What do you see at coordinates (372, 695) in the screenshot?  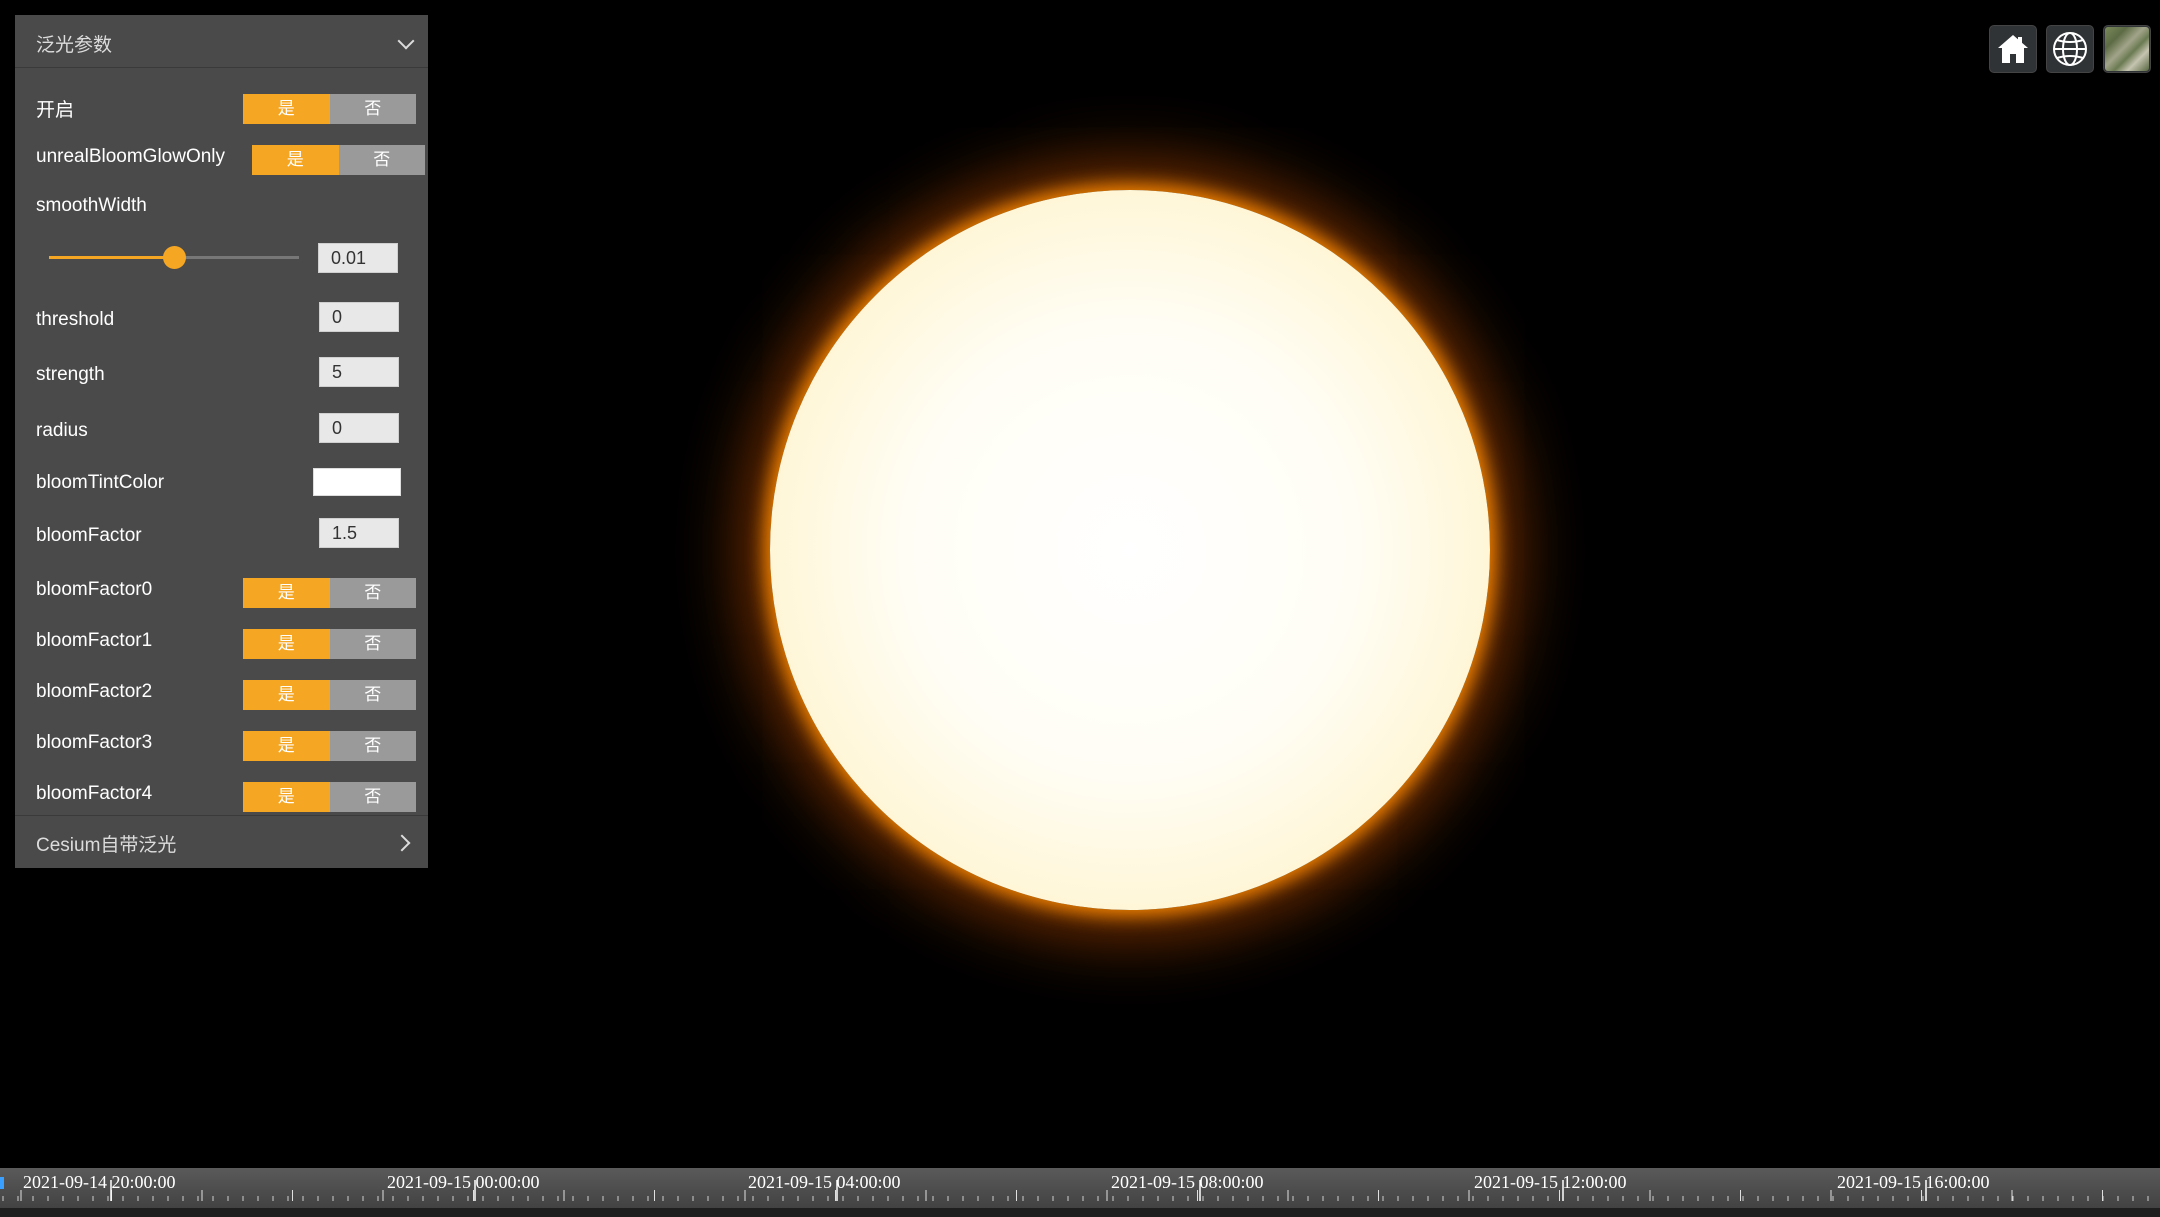 I see `factor2-no-option: 否` at bounding box center [372, 695].